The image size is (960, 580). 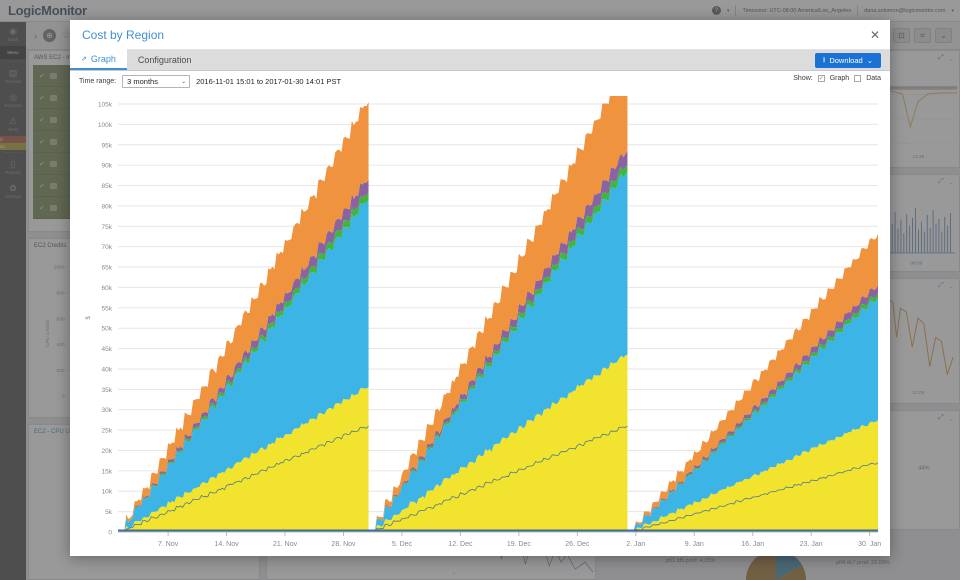 What do you see at coordinates (107, 471) in the screenshot?
I see `svg-text: 15k` at bounding box center [107, 471].